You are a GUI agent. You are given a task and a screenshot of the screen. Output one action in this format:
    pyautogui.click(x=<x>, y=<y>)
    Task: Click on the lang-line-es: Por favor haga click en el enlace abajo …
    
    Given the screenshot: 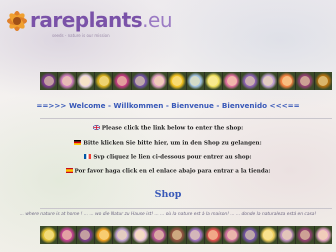 What is the action you would take?
    pyautogui.click(x=168, y=172)
    